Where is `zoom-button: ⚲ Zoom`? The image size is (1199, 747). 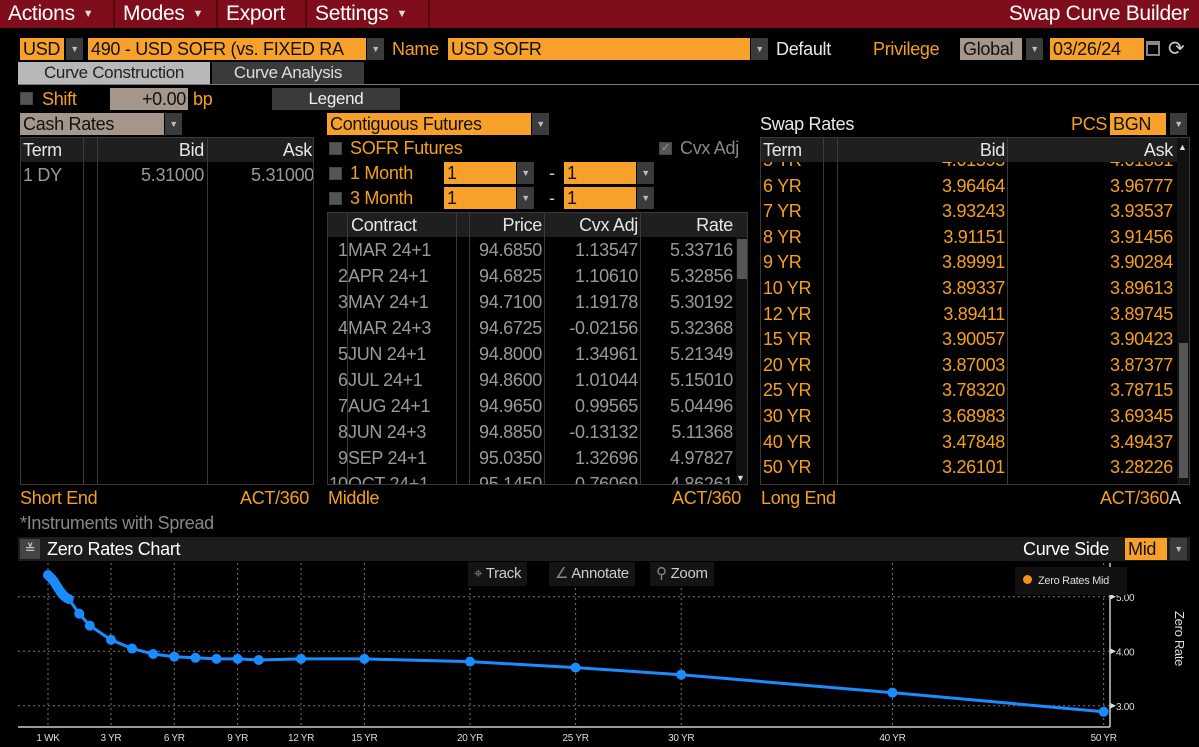
zoom-button: ⚲ Zoom is located at coordinates (682, 574).